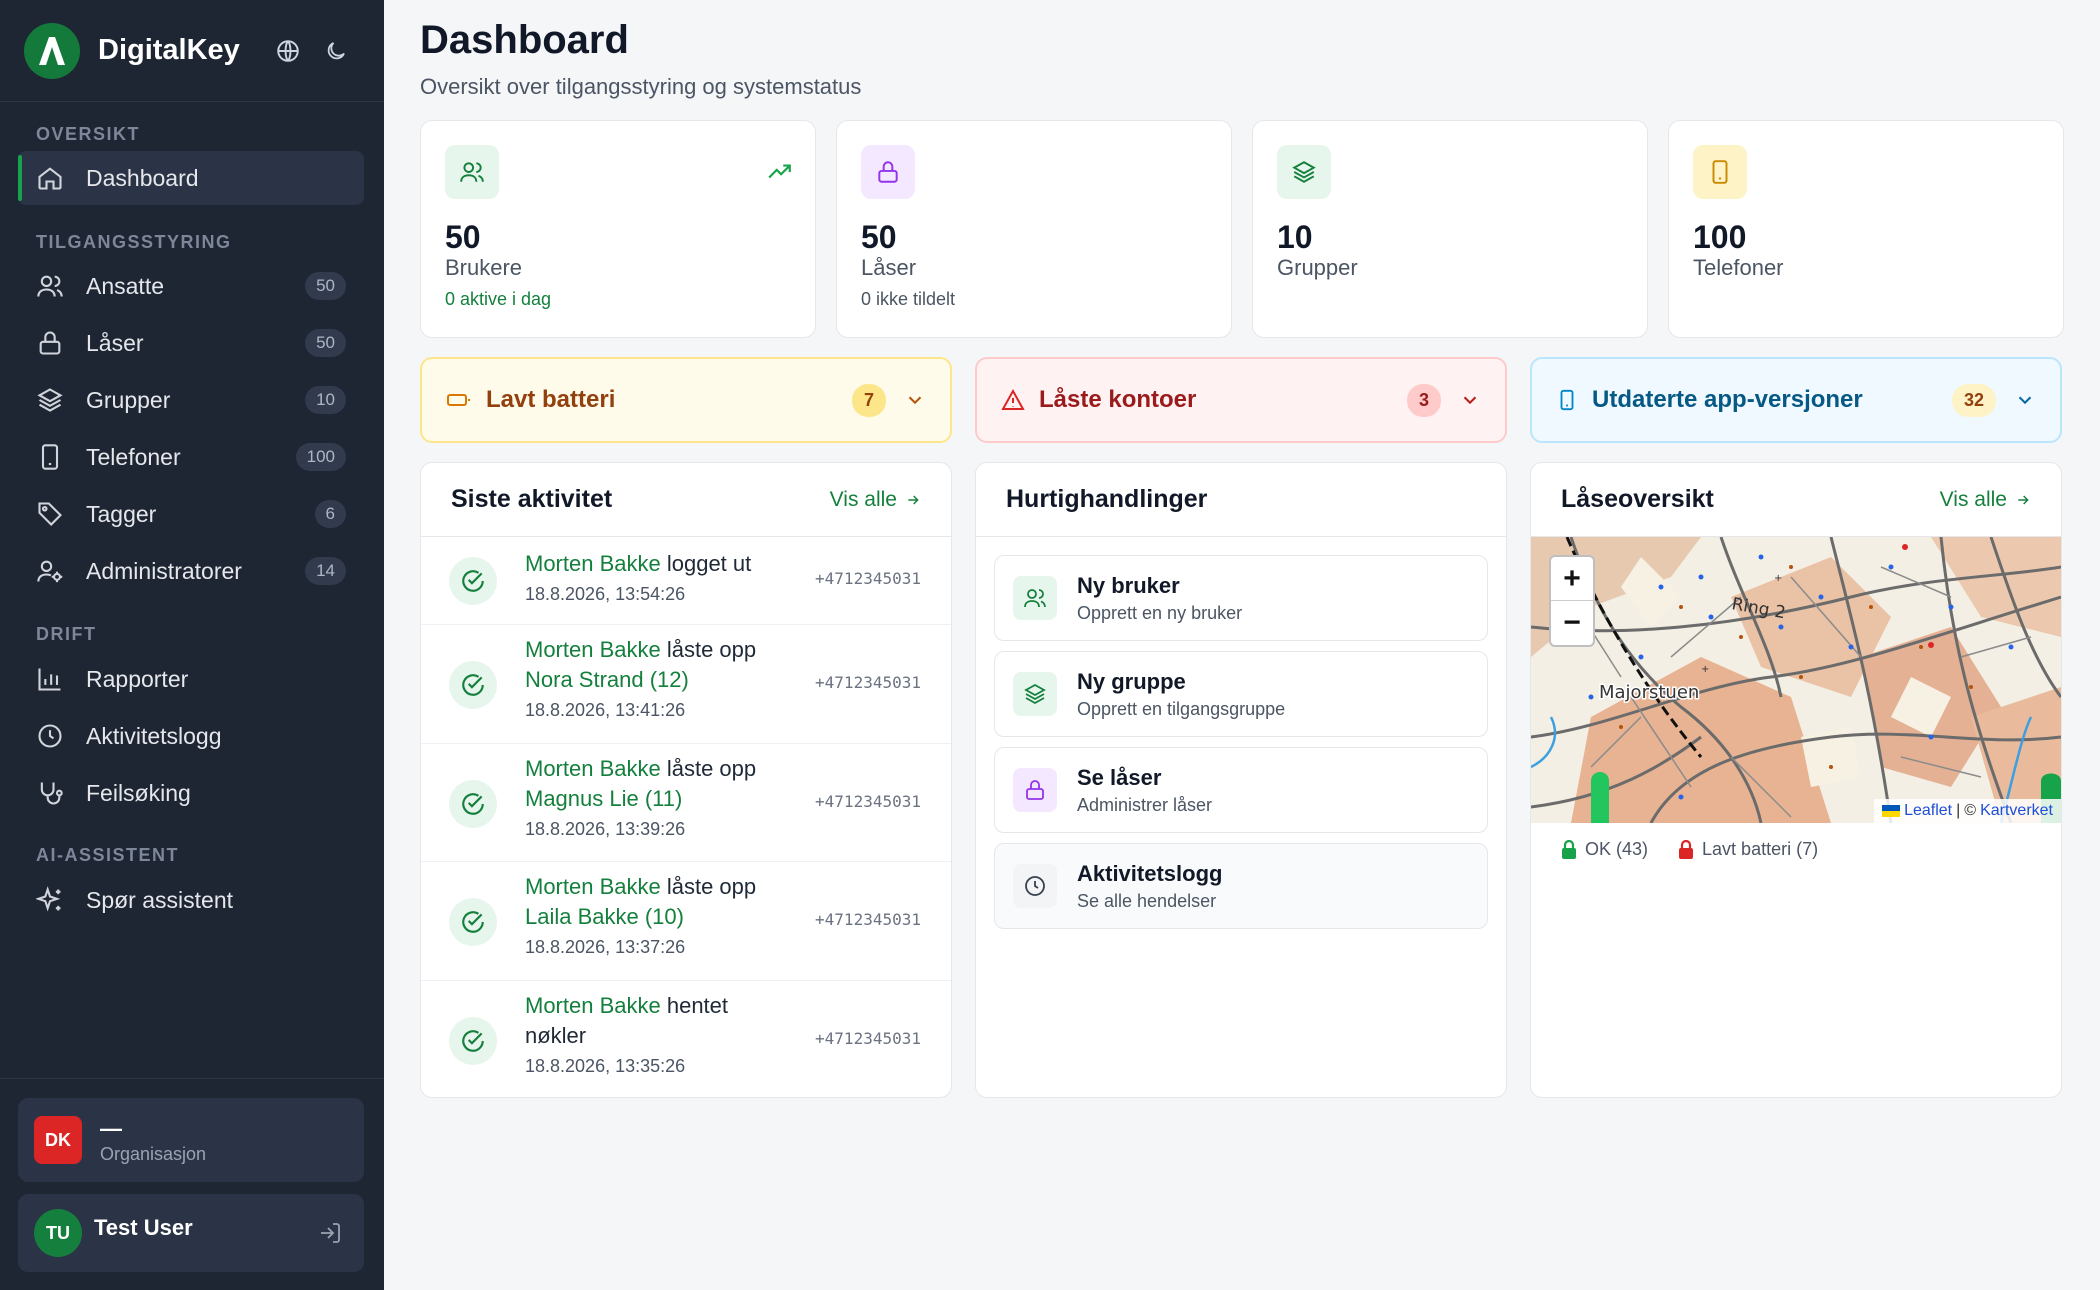  Describe the element at coordinates (52, 50) in the screenshot. I see `app-logo` at that location.